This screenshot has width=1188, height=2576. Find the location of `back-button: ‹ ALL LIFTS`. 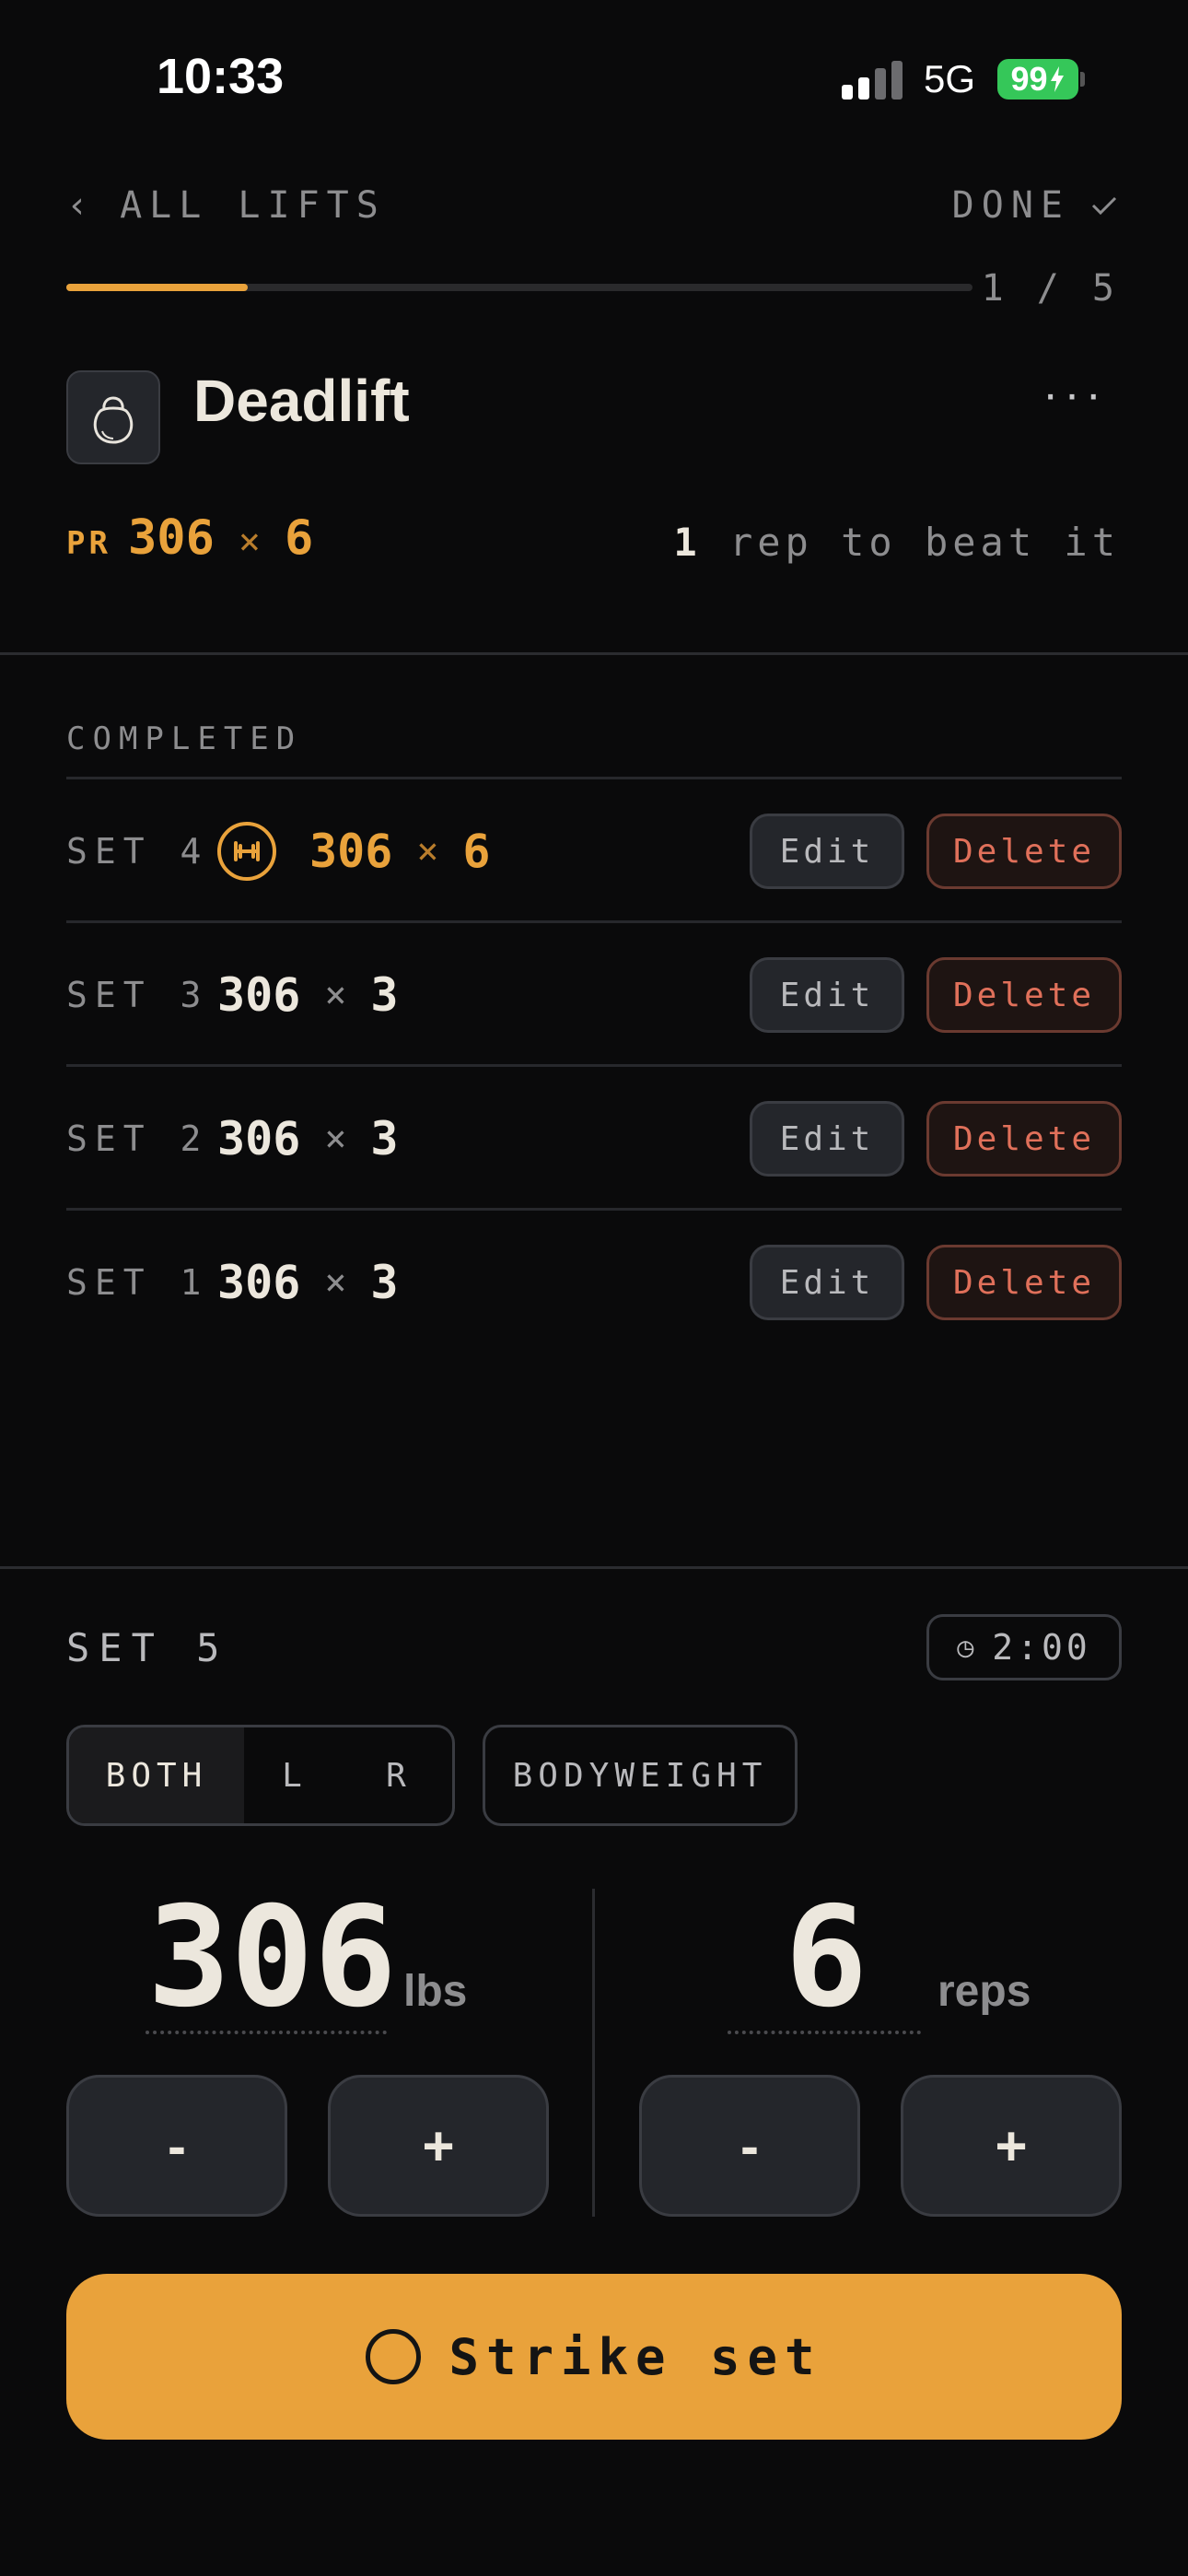

back-button: ‹ ALL LIFTS is located at coordinates (226, 205).